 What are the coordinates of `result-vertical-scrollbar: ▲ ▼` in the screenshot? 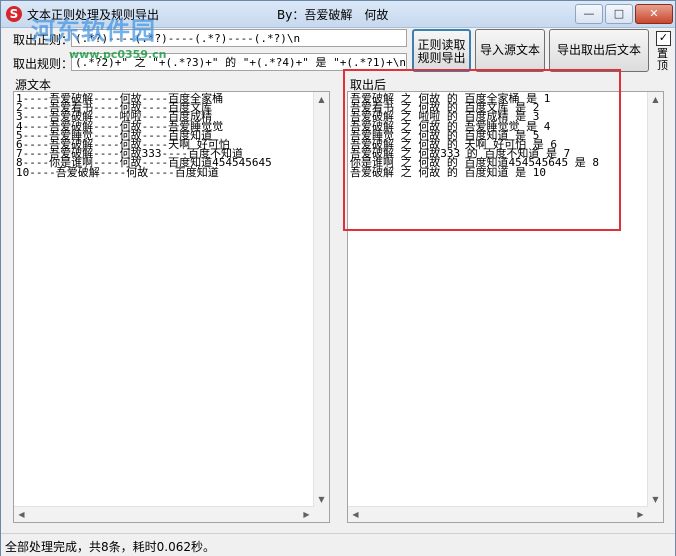 It's located at (655, 307).